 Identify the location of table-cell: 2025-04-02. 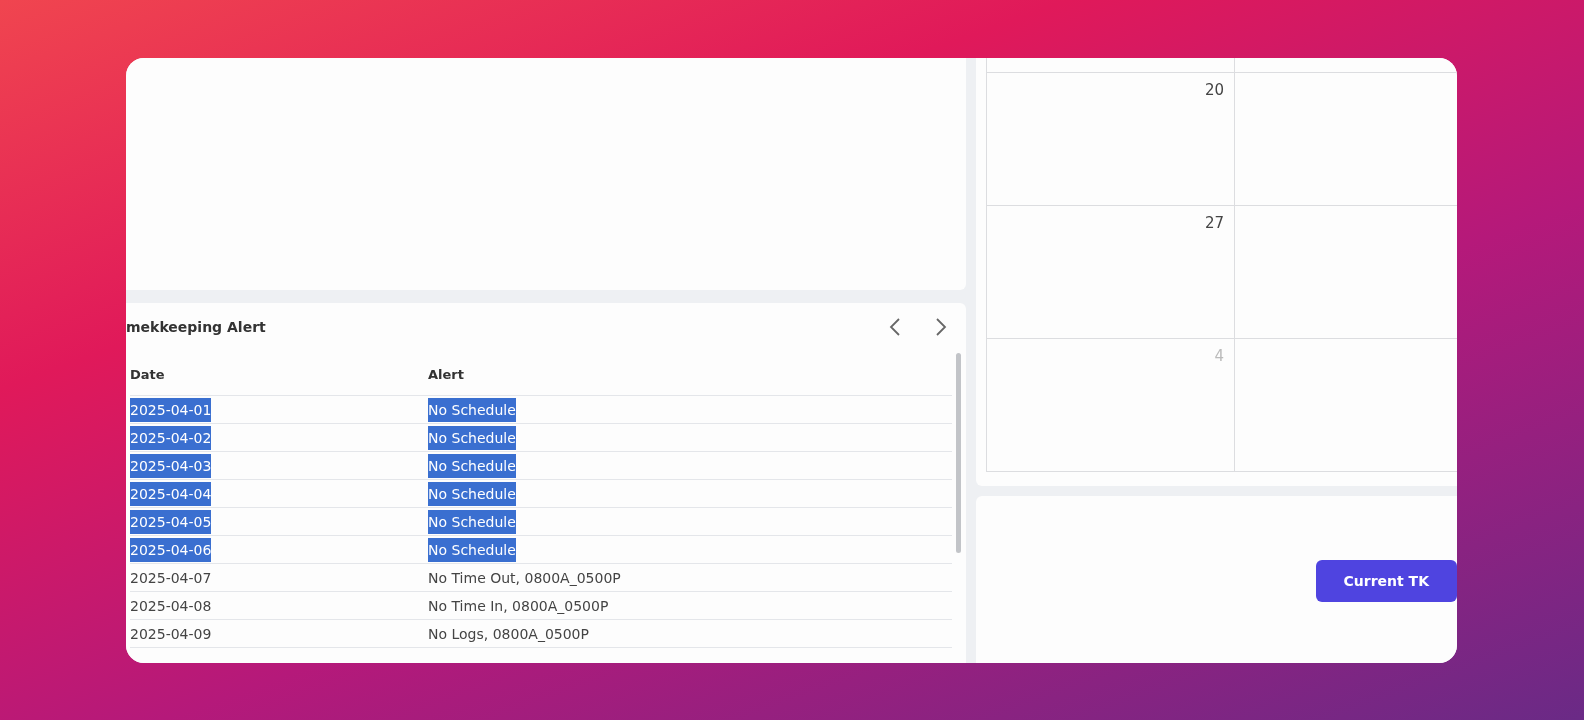
(171, 437).